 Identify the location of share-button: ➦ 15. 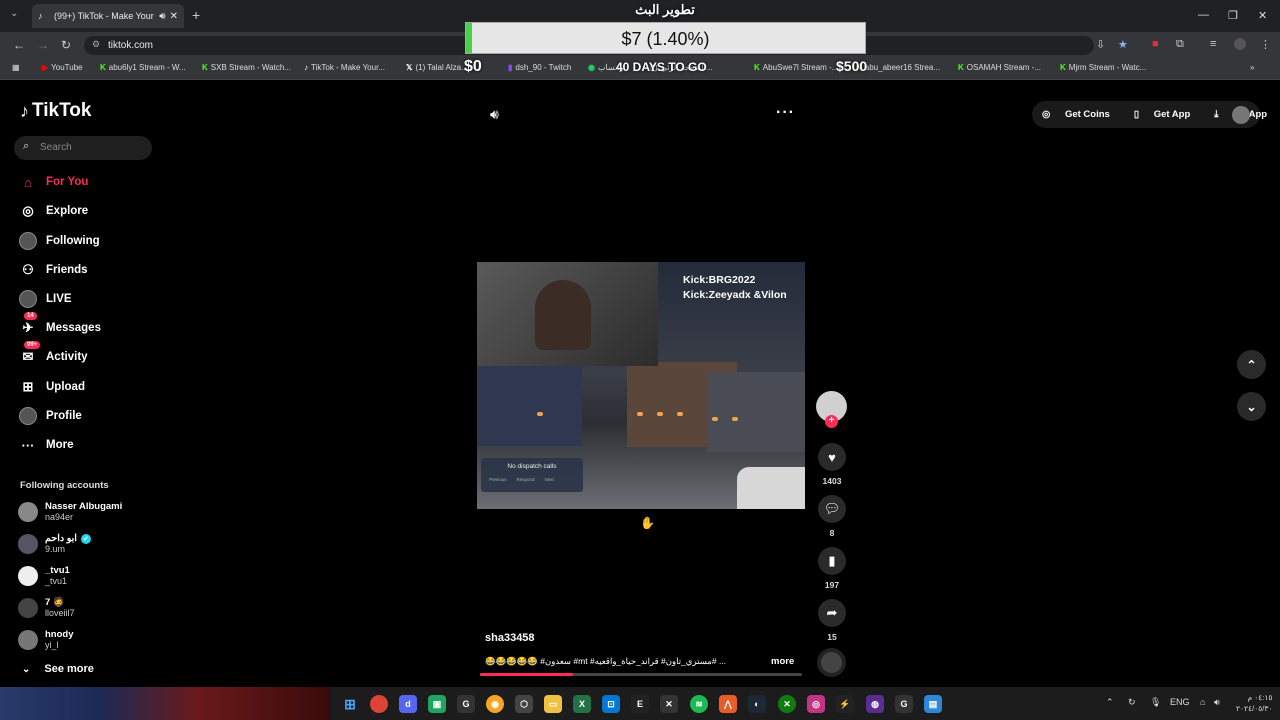
(832, 620).